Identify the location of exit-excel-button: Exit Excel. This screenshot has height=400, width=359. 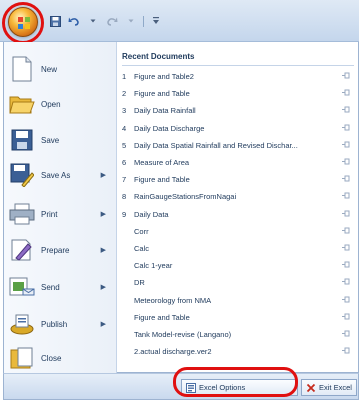
(329, 387).